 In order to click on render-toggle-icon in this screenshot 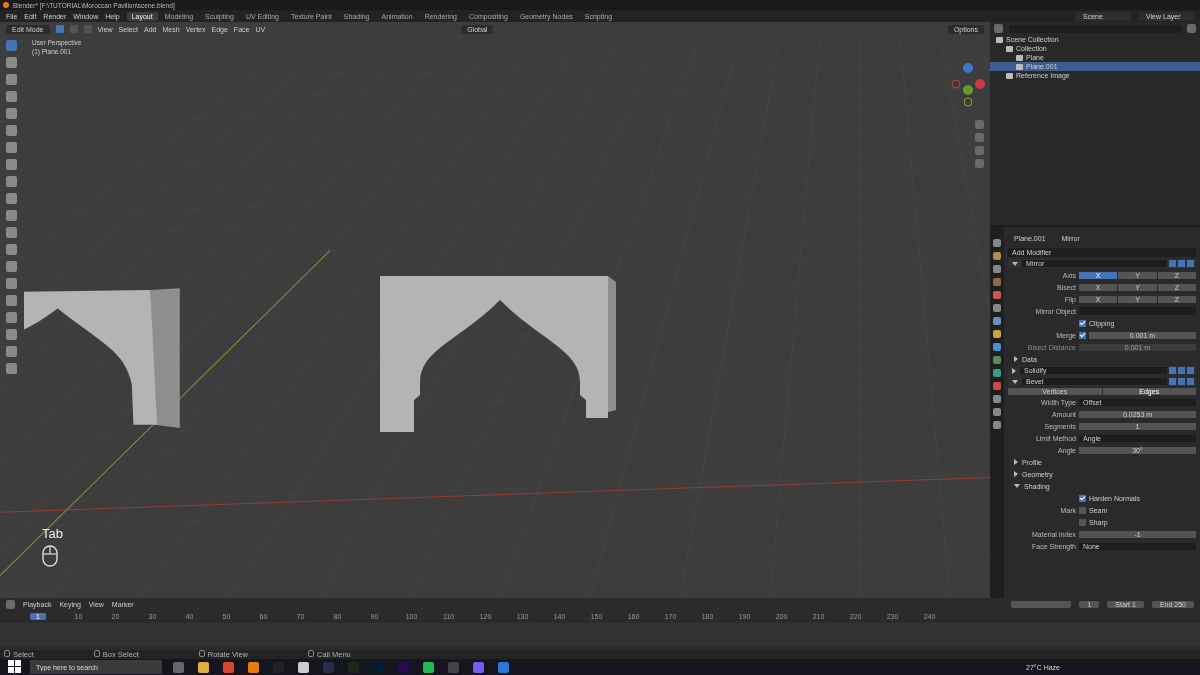, I will do `click(1190, 263)`.